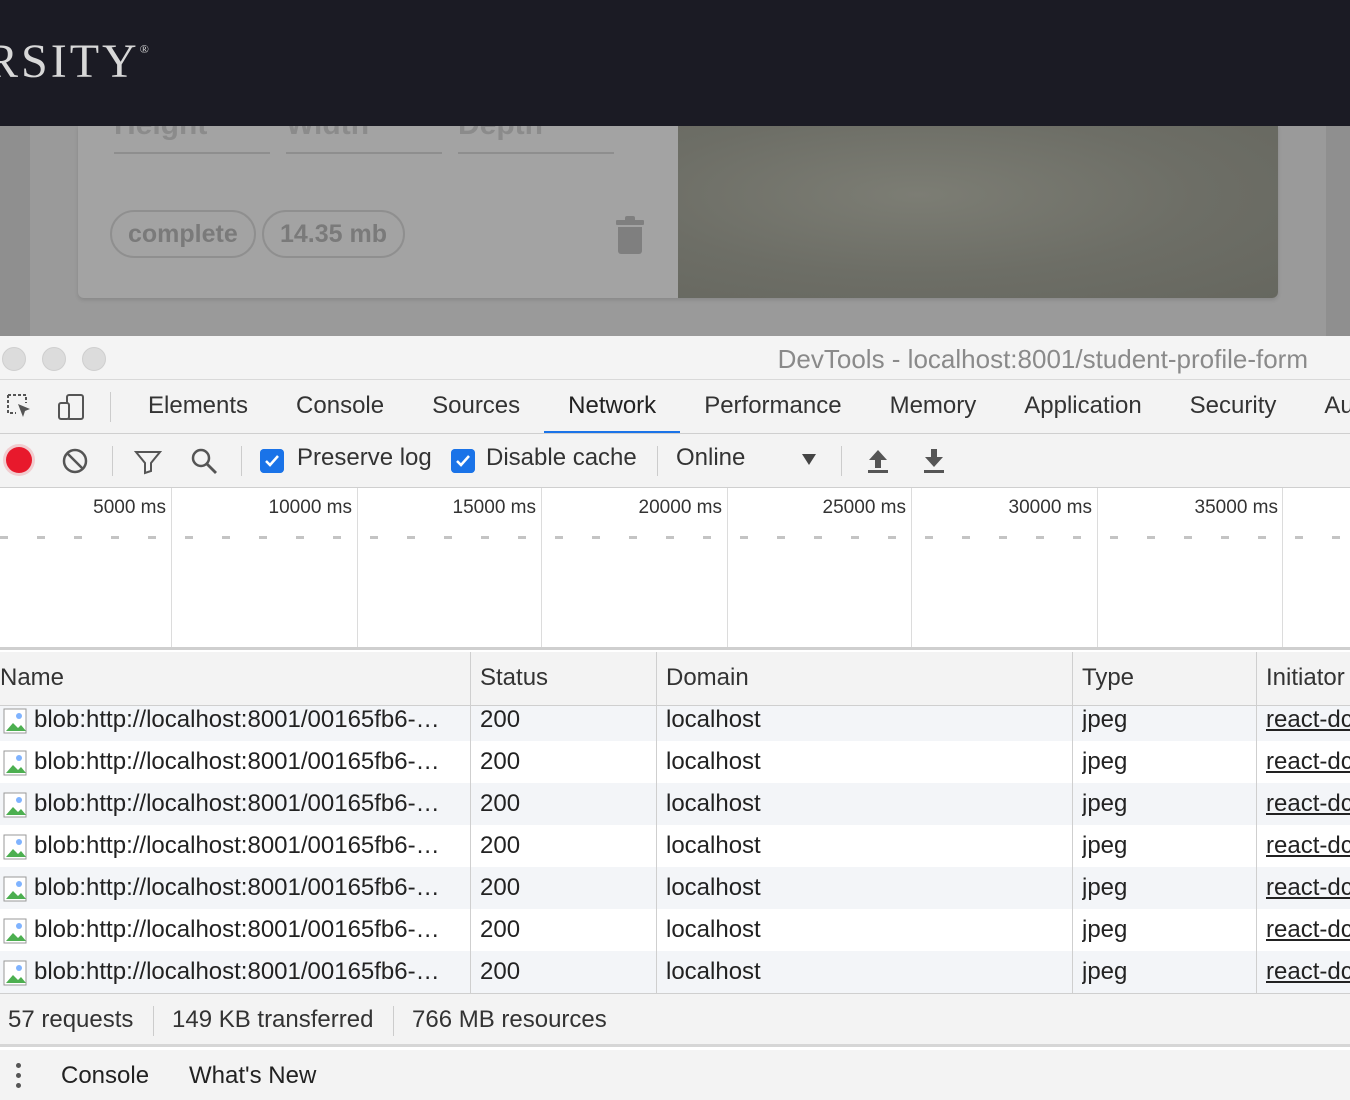 The height and width of the screenshot is (1100, 1350). Describe the element at coordinates (675, 1075) in the screenshot. I see `bottom-drawer: Console What's New` at that location.